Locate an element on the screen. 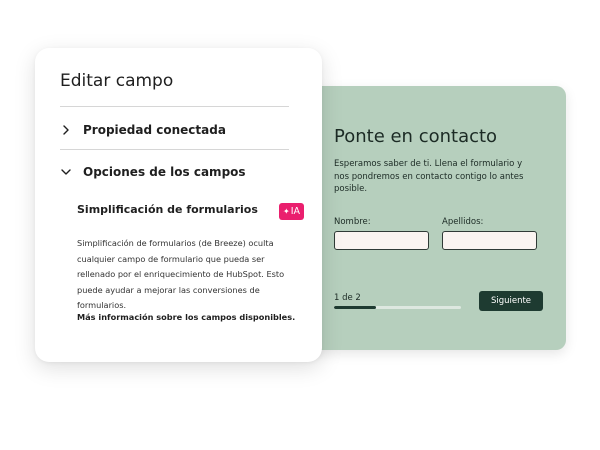 The width and height of the screenshot is (600, 450). chevron-down-icon is located at coordinates (66, 172).